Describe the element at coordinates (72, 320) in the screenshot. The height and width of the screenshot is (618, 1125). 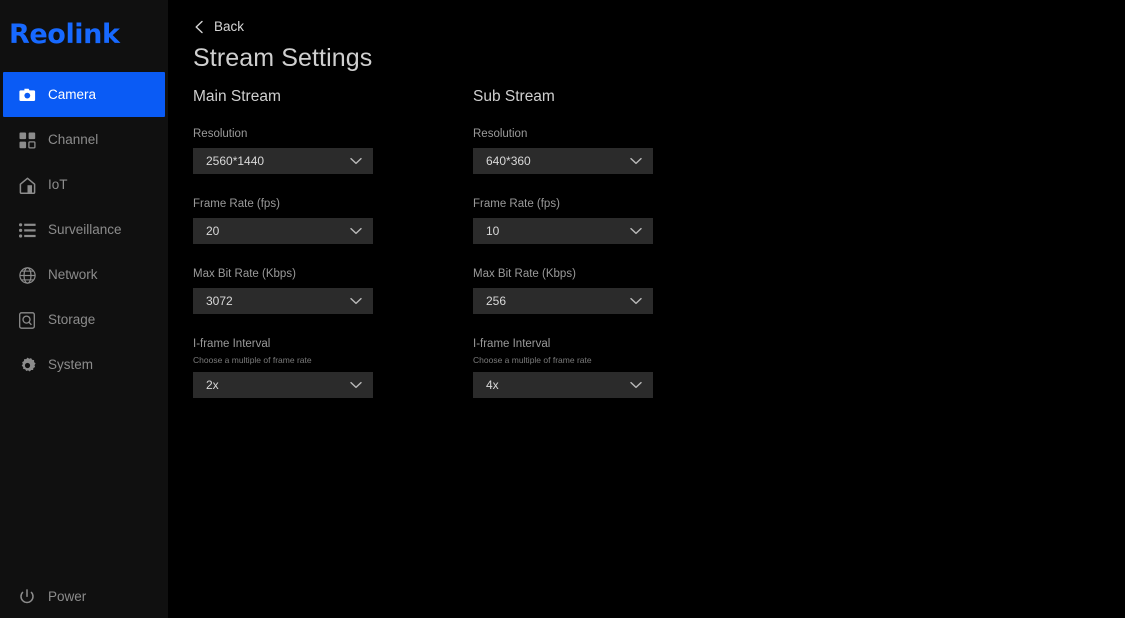
I see `sidebar-item-label: Storage` at that location.